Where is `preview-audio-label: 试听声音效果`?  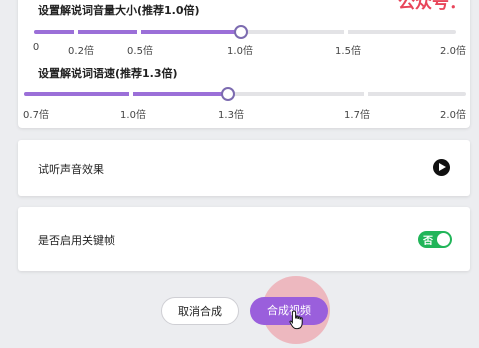
preview-audio-label: 试听声音效果 is located at coordinates (71, 169).